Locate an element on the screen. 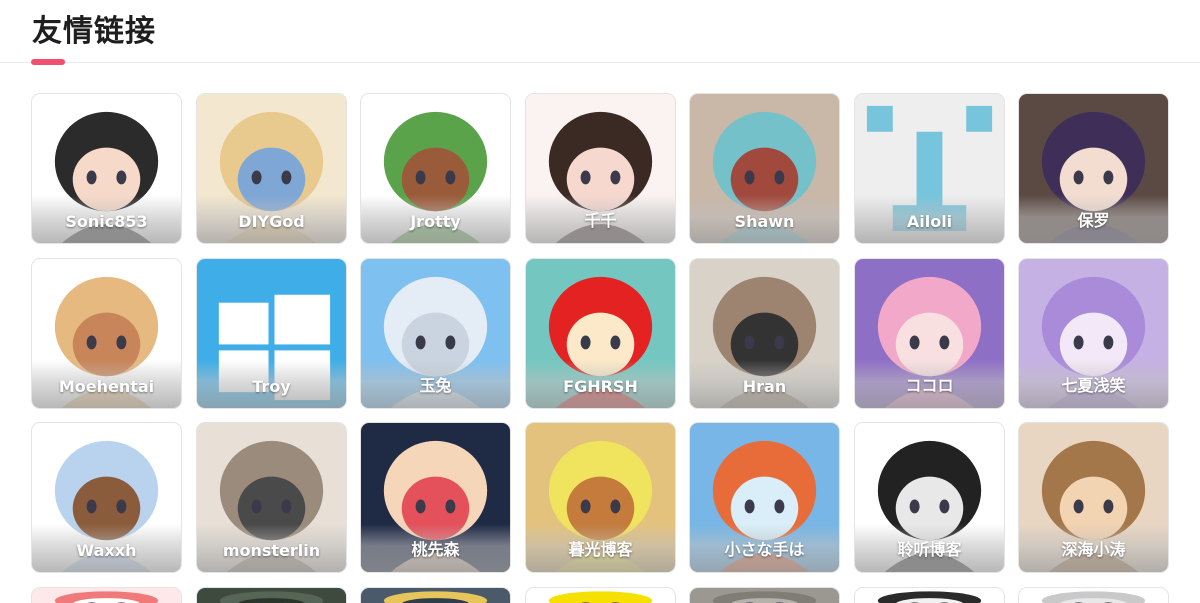  avatar-partial-6-icon is located at coordinates (929, 595).